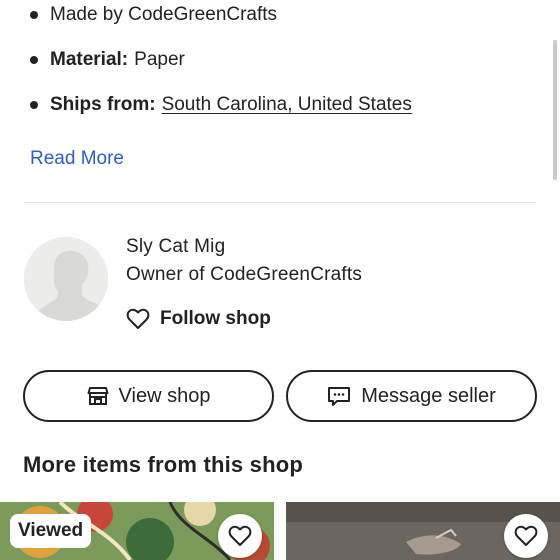 This screenshot has height=560, width=560. What do you see at coordinates (163, 464) in the screenshot?
I see `more-items-title: More items from this shop` at bounding box center [163, 464].